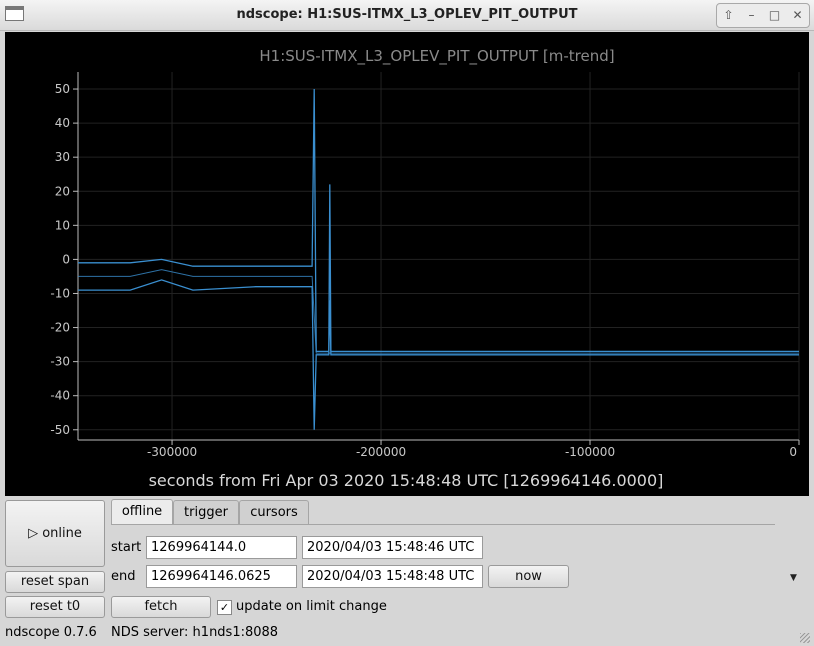  Describe the element at coordinates (55, 533) in the screenshot. I see `online-button: ▷ online` at that location.